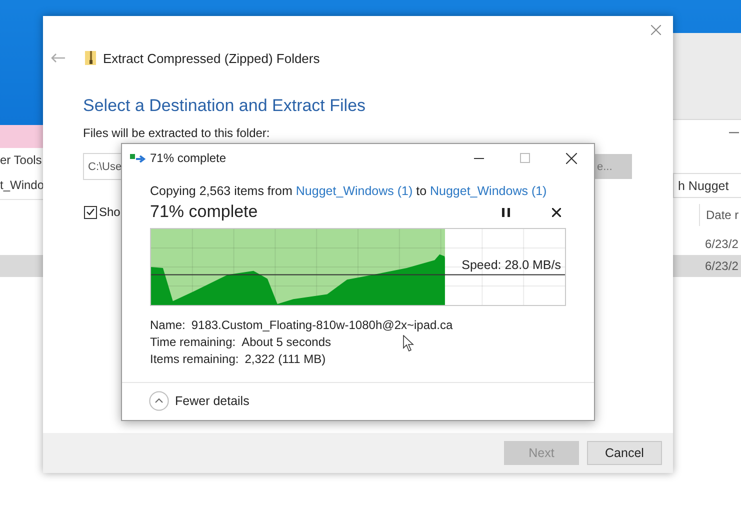 Image resolution: width=741 pixels, height=520 pixels. I want to click on field-label: Files will be extracted to this folder:, so click(177, 133).